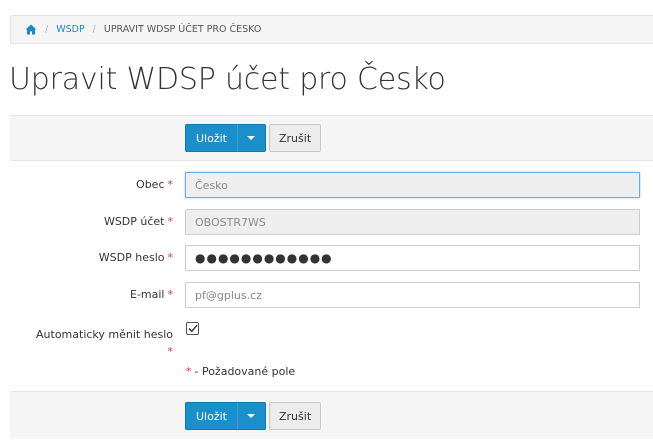 This screenshot has width=653, height=443. What do you see at coordinates (70, 29) in the screenshot?
I see `breadcrumb-link-wsdp: WSDP` at bounding box center [70, 29].